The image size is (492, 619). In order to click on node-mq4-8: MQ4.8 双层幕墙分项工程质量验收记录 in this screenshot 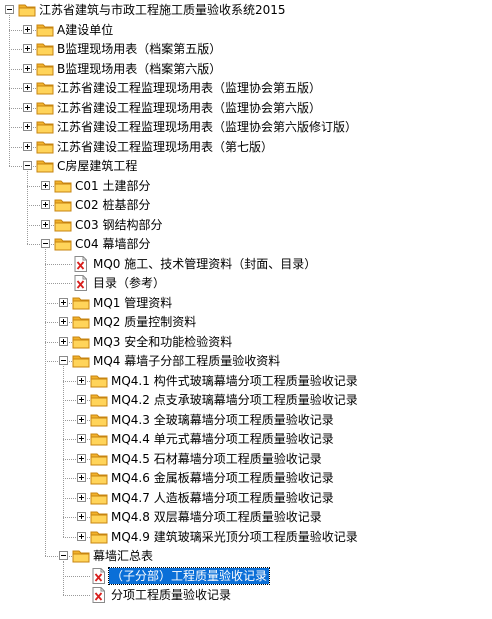, I will do `click(246, 517)`.